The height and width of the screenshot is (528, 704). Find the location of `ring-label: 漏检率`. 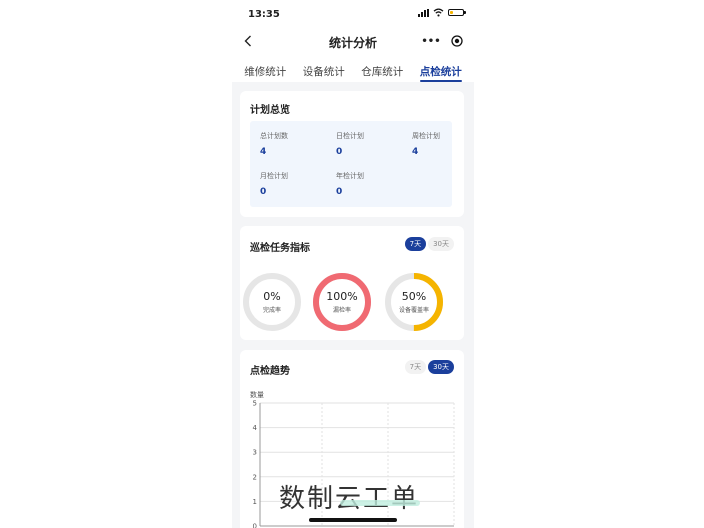

ring-label: 漏检率 is located at coordinates (341, 310).